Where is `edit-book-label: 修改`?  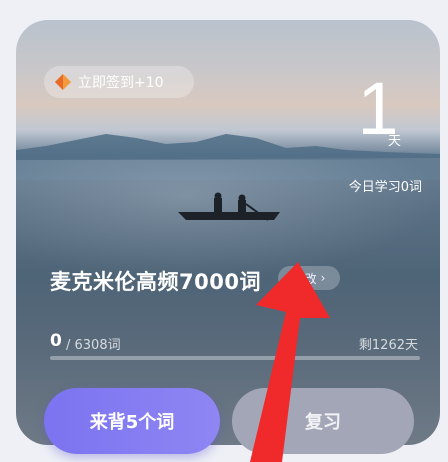 edit-book-label: 修改 is located at coordinates (304, 278).